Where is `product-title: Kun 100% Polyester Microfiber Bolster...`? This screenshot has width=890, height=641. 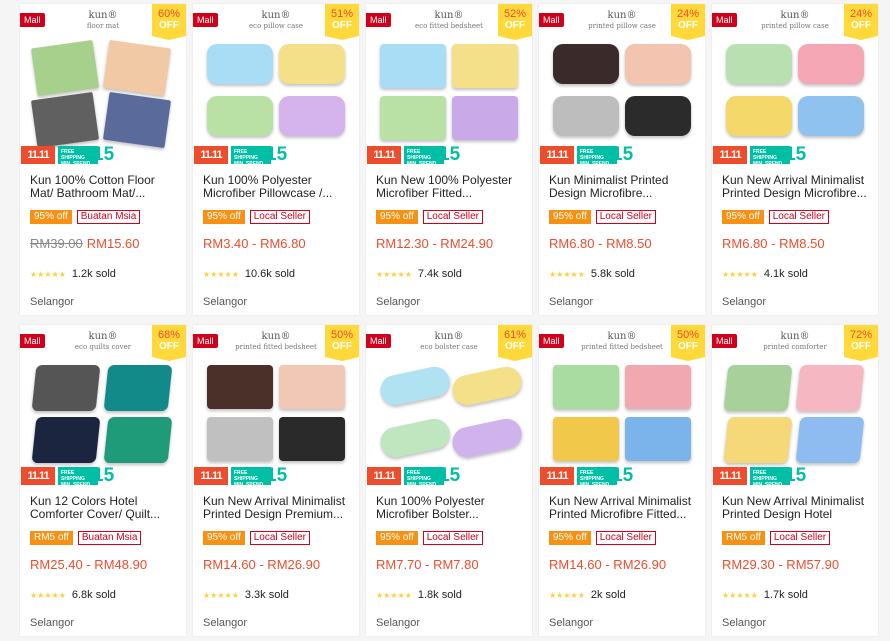
product-title: Kun 100% Polyester Microfiber Bolster... is located at coordinates (450, 508).